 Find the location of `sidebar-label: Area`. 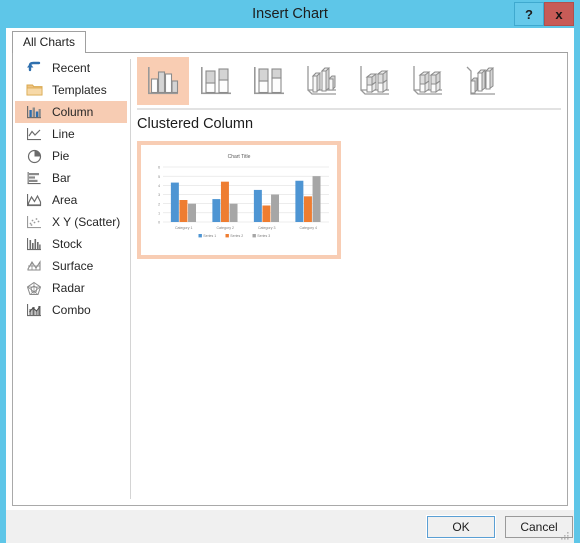

sidebar-label: Area is located at coordinates (65, 200).